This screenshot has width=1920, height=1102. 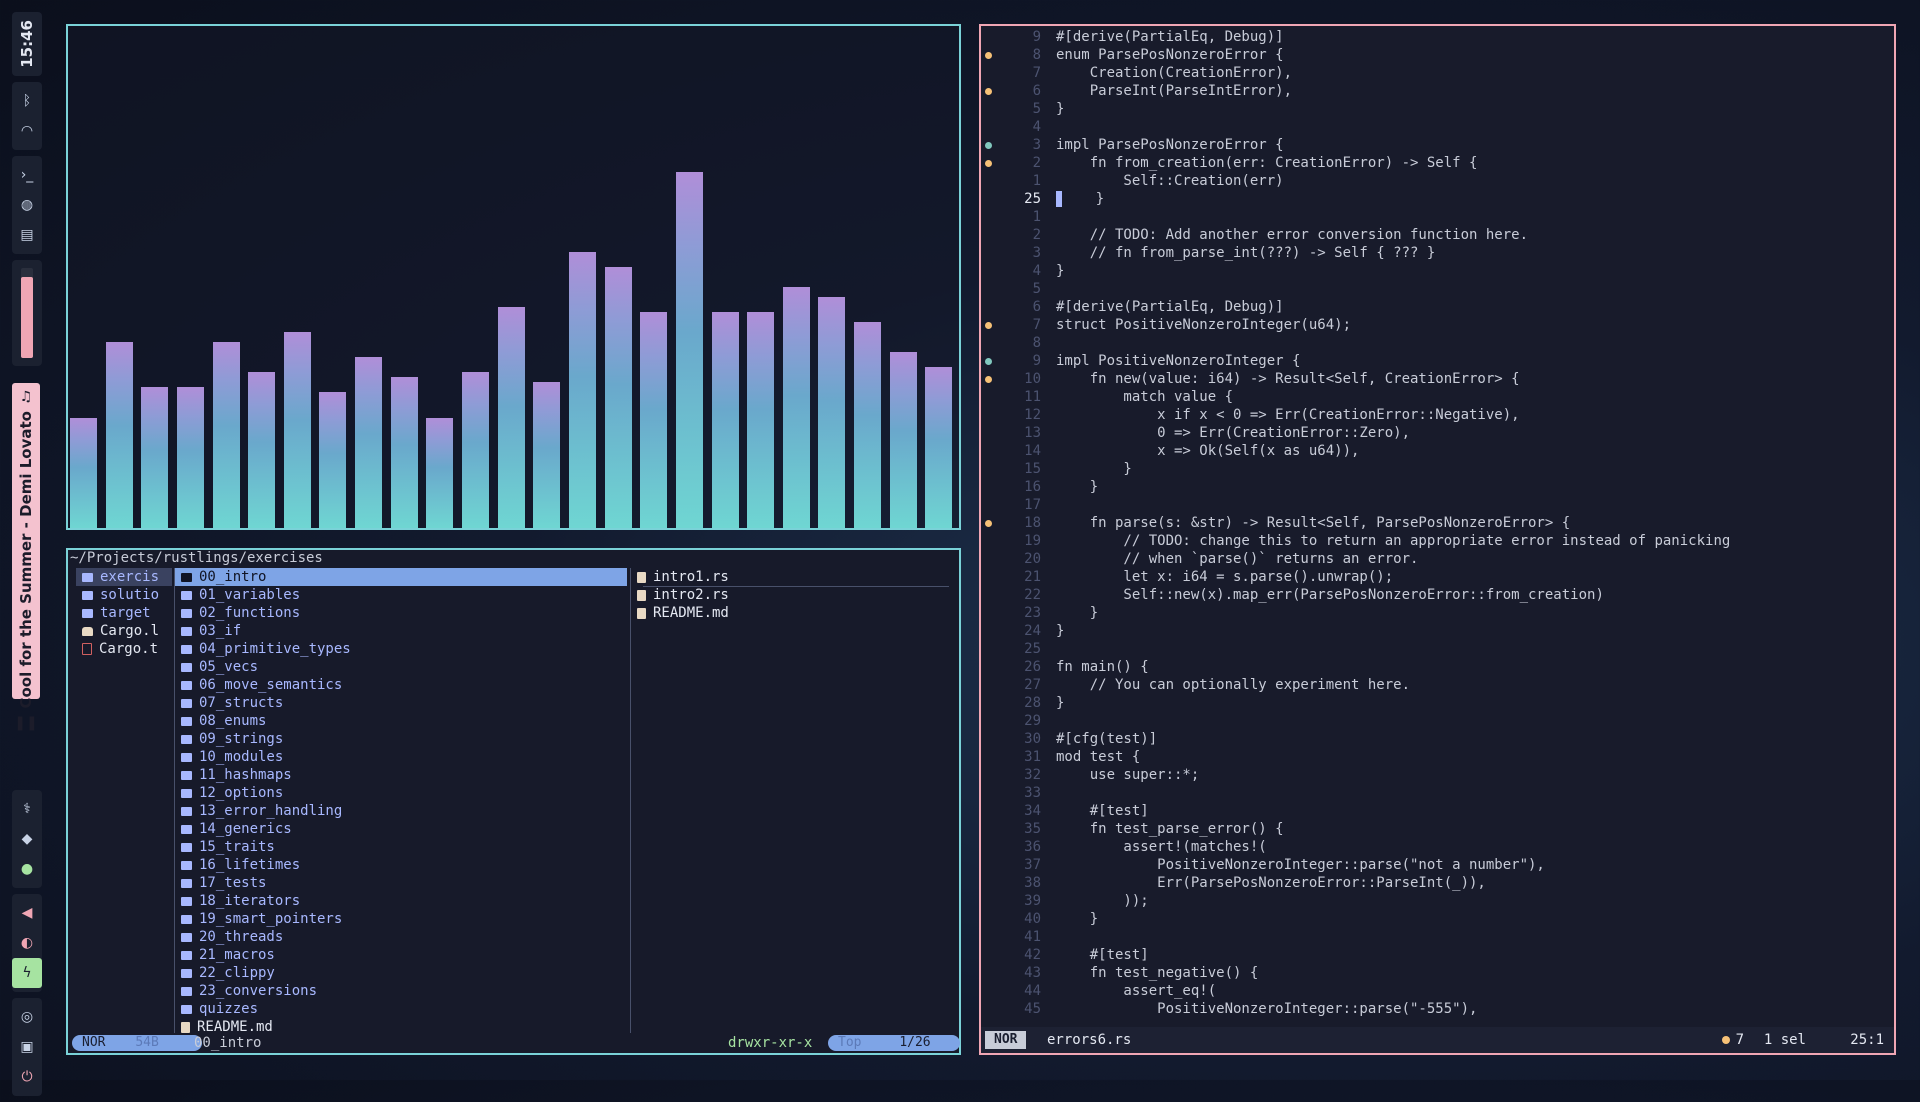 What do you see at coordinates (1437, 289) in the screenshot?
I see `code-line: 5` at bounding box center [1437, 289].